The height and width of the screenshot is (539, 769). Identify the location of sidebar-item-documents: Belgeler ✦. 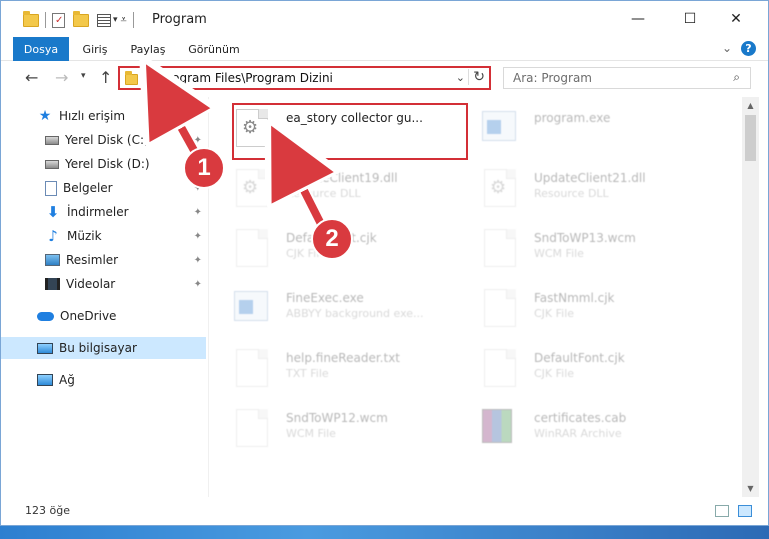
(103, 188).